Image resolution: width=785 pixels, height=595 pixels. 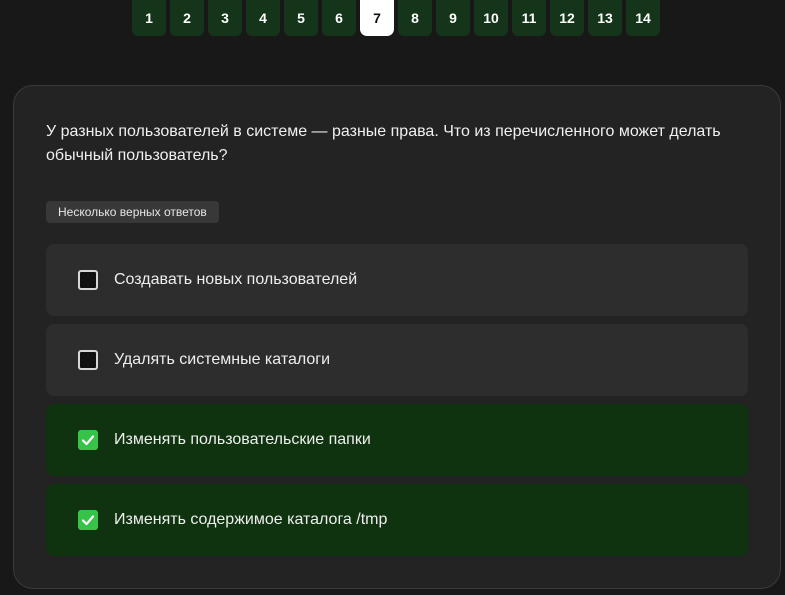 What do you see at coordinates (149, 18) in the screenshot?
I see `page-button-1: 1` at bounding box center [149, 18].